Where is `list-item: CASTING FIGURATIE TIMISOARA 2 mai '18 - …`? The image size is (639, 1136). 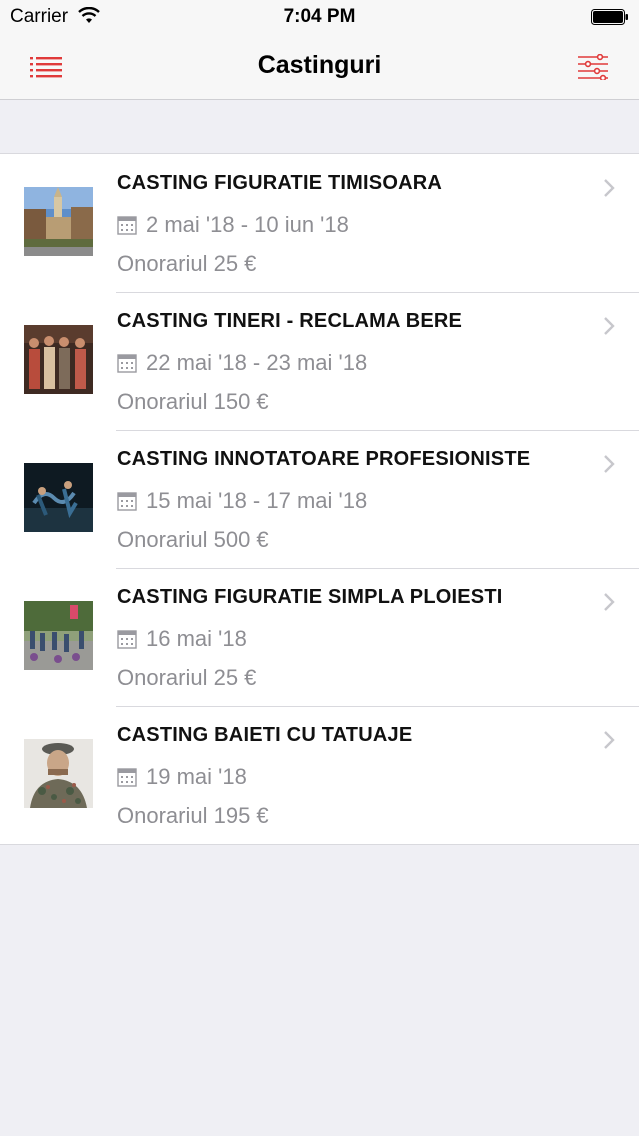
list-item: CASTING FIGURATIE TIMISOARA 2 mai '18 - … is located at coordinates (319, 223).